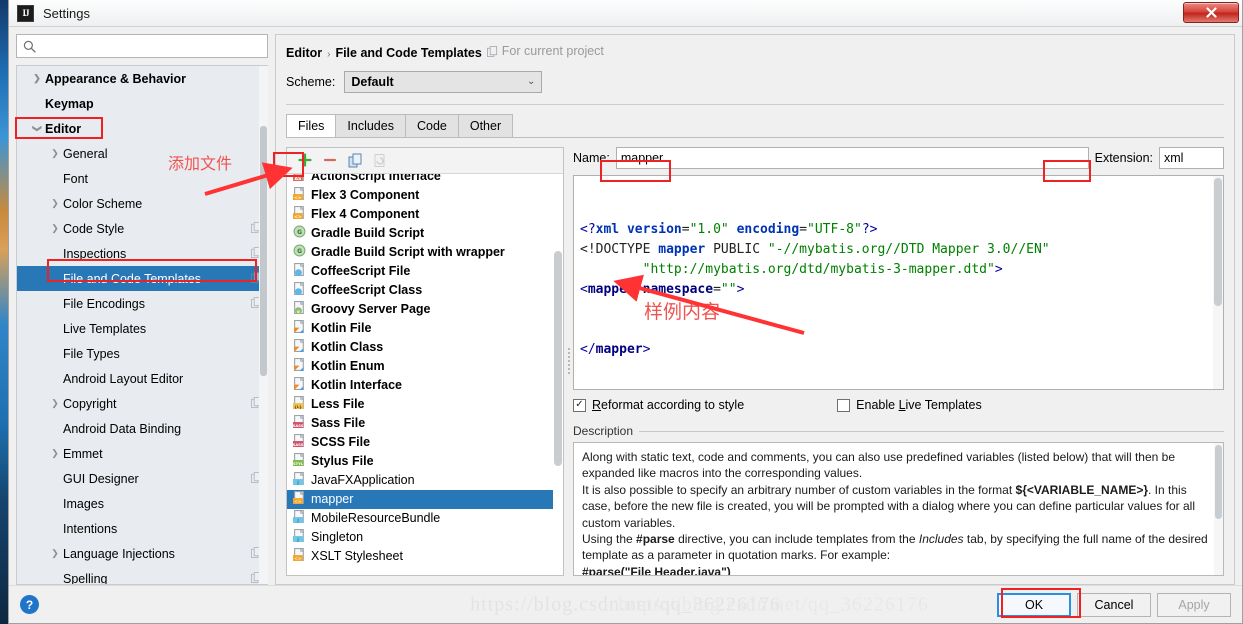 This screenshot has width=1243, height=624. I want to click on name-value: mapper, so click(642, 157).